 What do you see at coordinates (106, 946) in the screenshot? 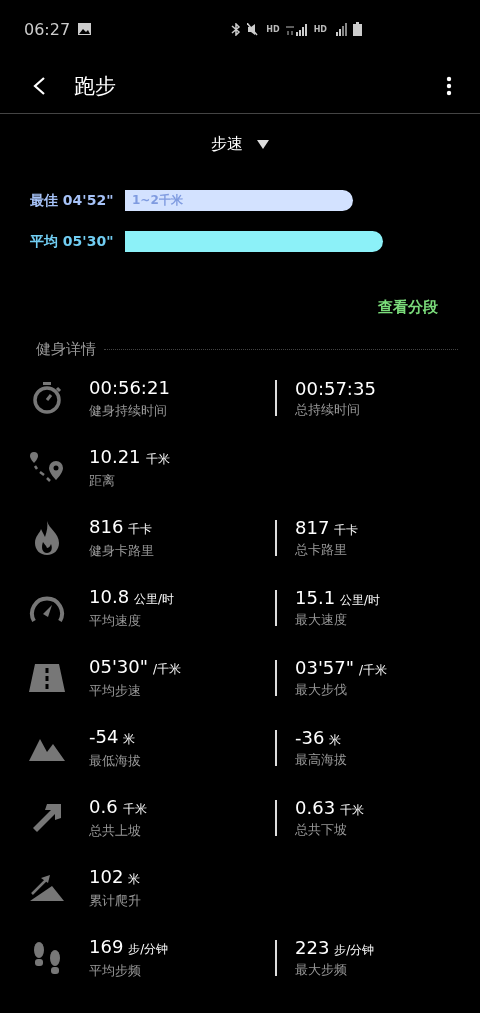
I see `metric-value: 169` at bounding box center [106, 946].